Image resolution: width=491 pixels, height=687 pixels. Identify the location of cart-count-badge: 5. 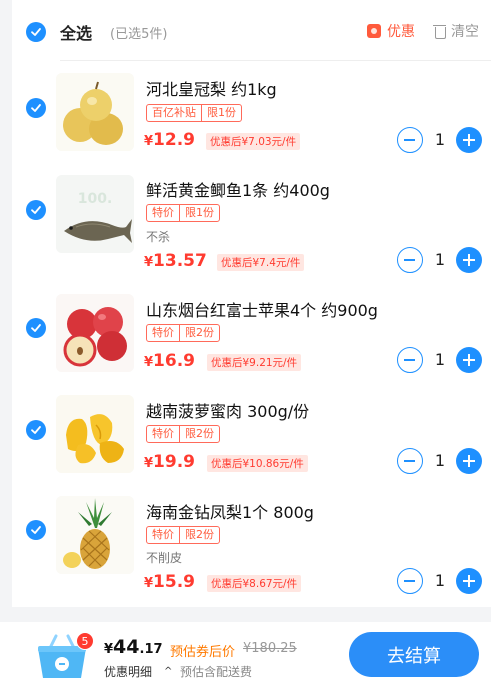
(85, 641).